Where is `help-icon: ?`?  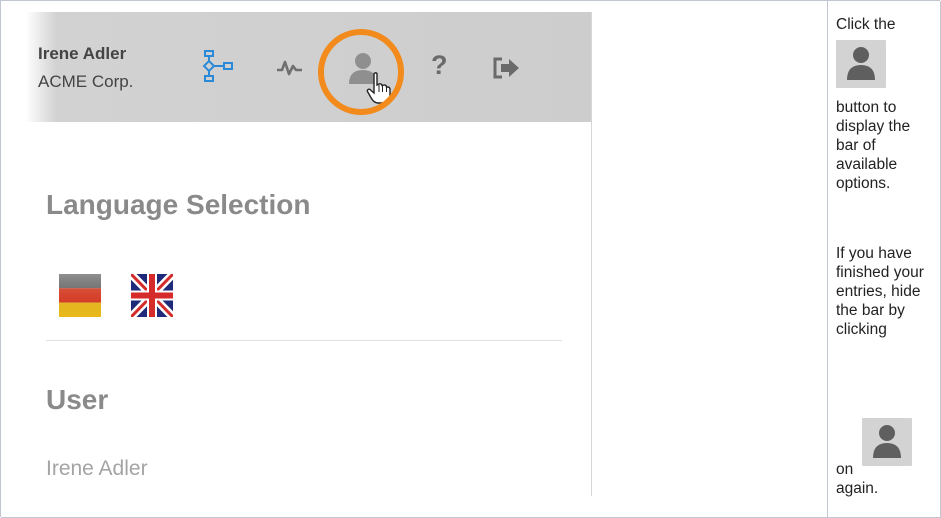 help-icon: ? is located at coordinates (439, 65).